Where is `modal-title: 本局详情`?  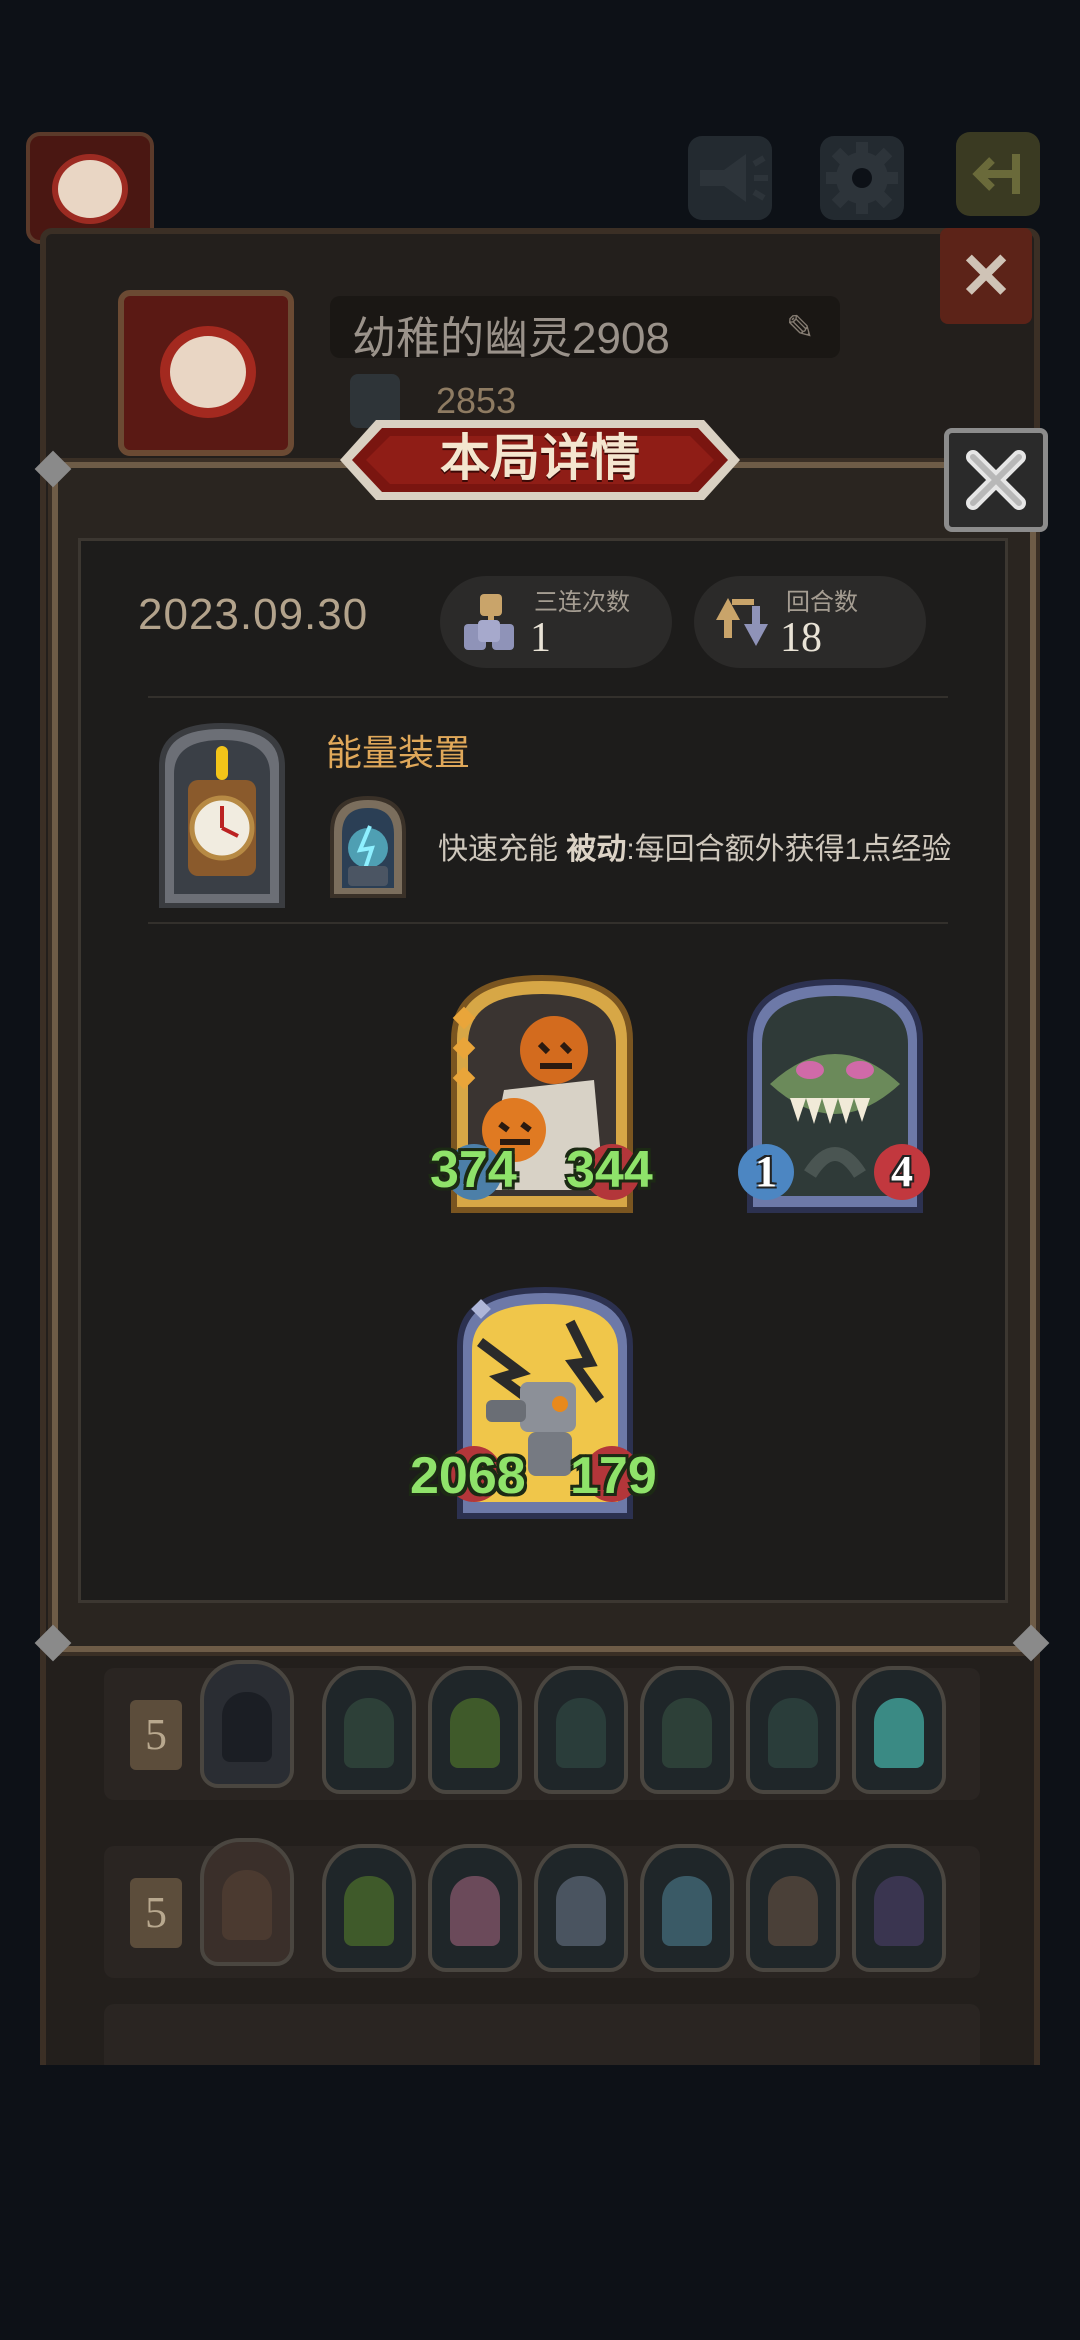 modal-title: 本局详情 is located at coordinates (540, 458).